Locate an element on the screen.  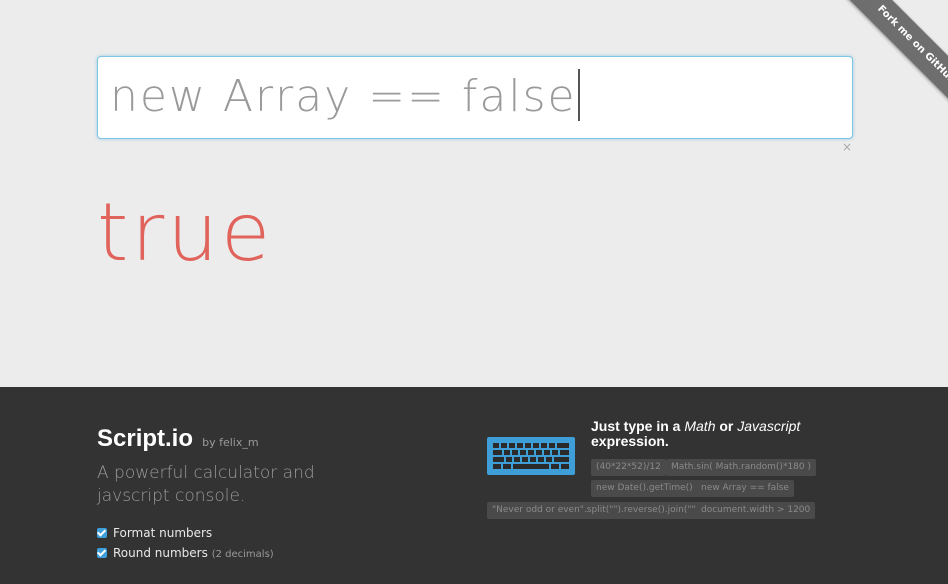
expression-input: new Array == false is located at coordinates (475, 97).